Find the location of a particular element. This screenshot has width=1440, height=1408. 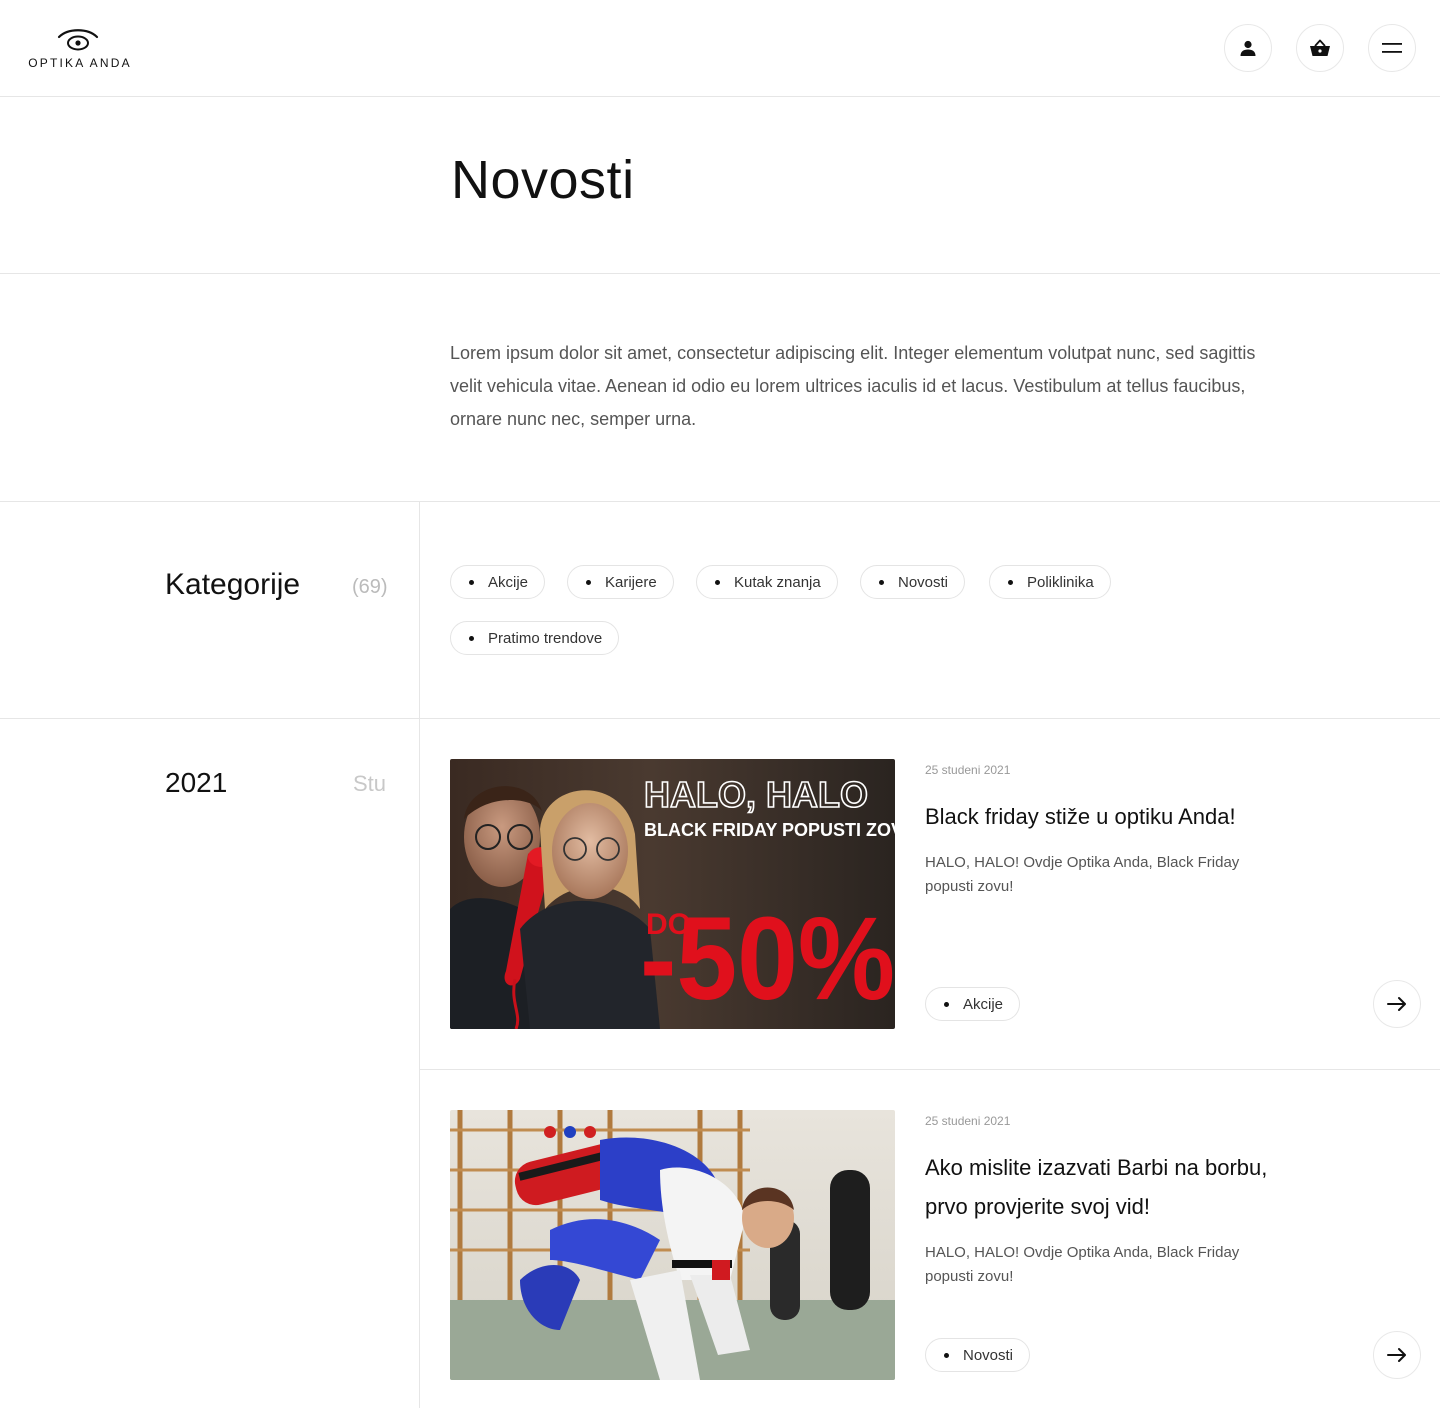

promo-discount: -50% is located at coordinates (767, 959).